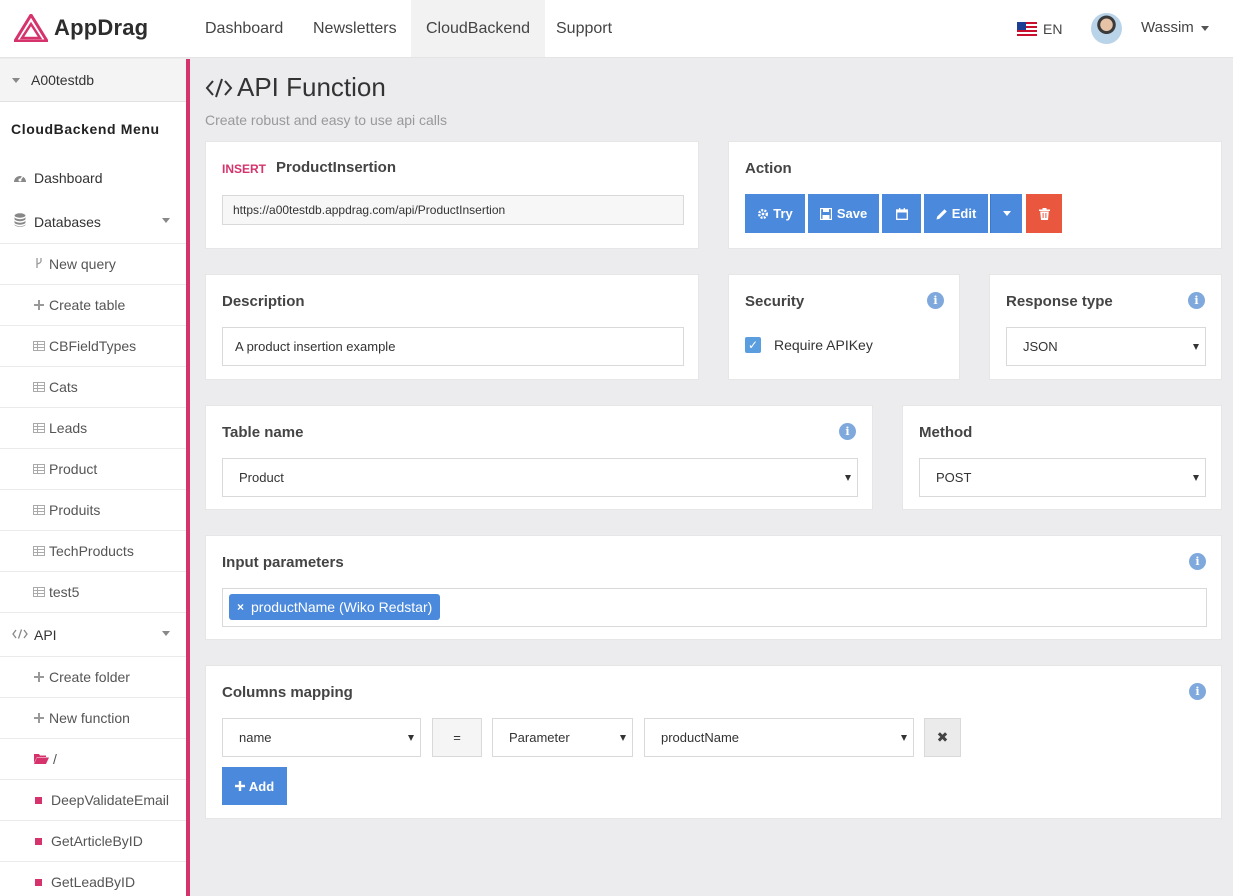 The width and height of the screenshot is (1233, 896). Describe the element at coordinates (93, 677) in the screenshot. I see `sidebar-item-create-folder: Create folder` at that location.